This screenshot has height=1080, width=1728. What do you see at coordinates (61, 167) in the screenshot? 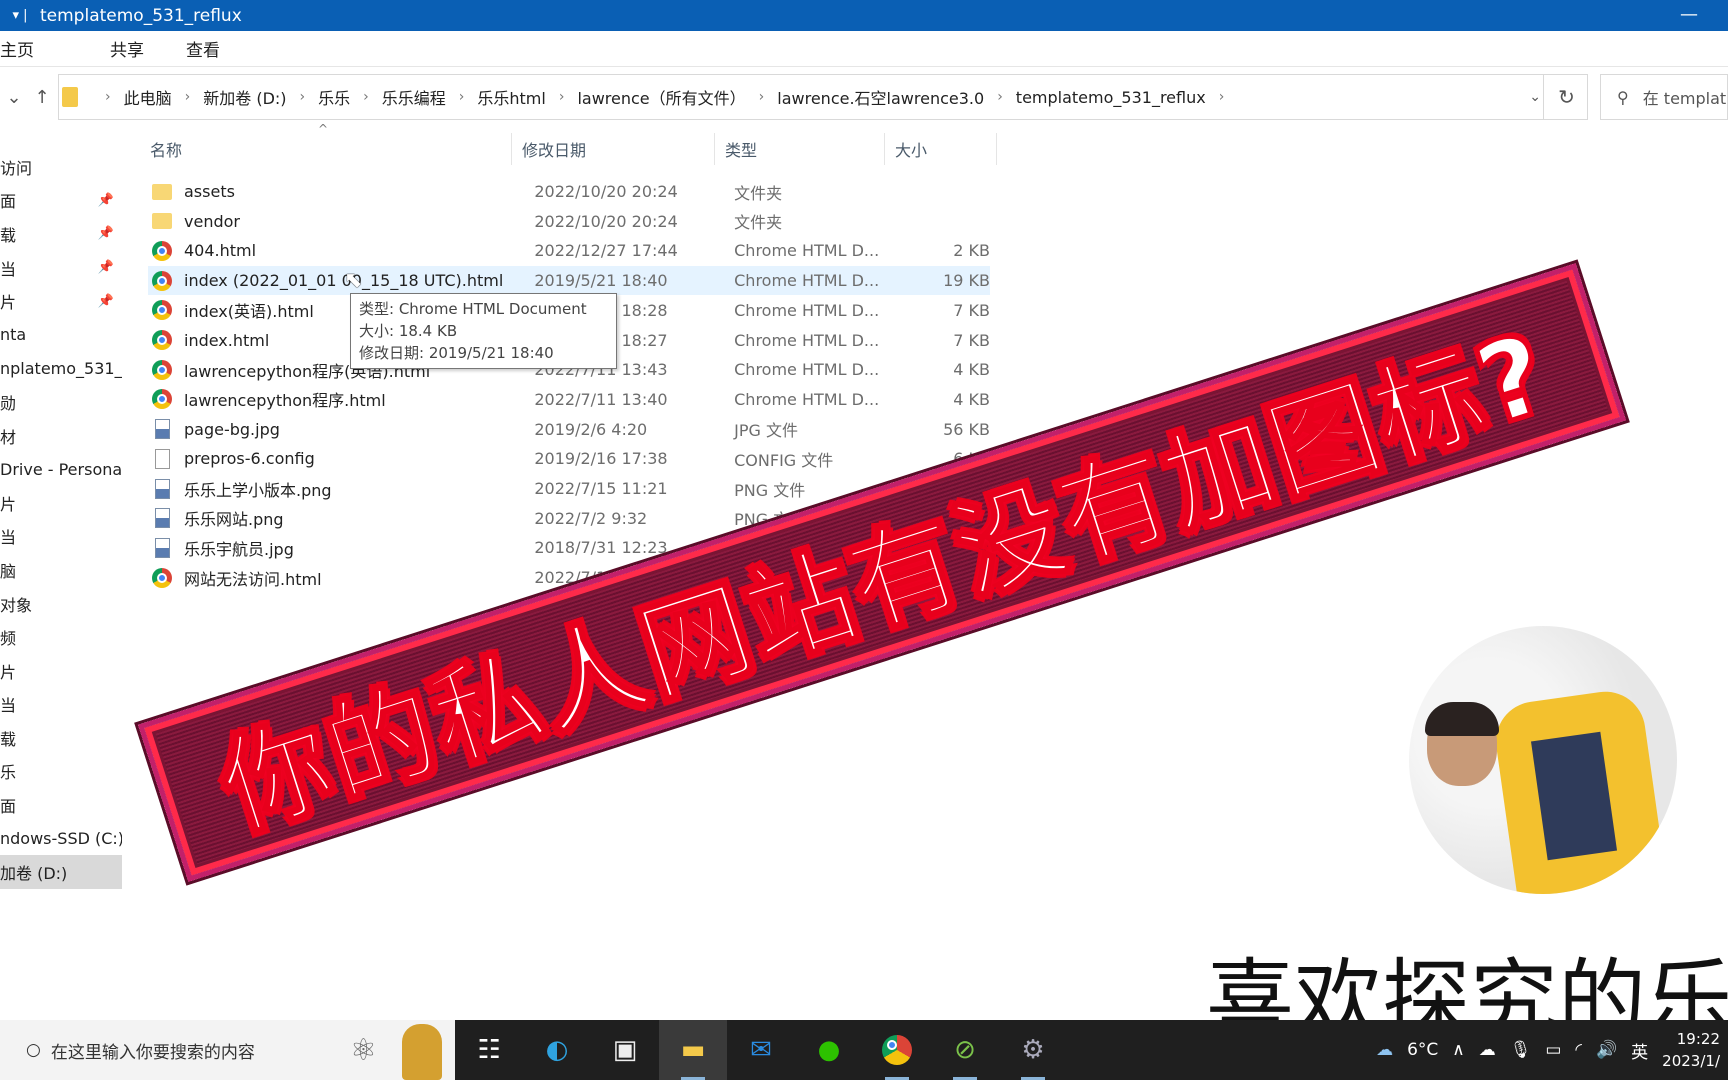
I see `sidebar-item: 访问` at bounding box center [61, 167].